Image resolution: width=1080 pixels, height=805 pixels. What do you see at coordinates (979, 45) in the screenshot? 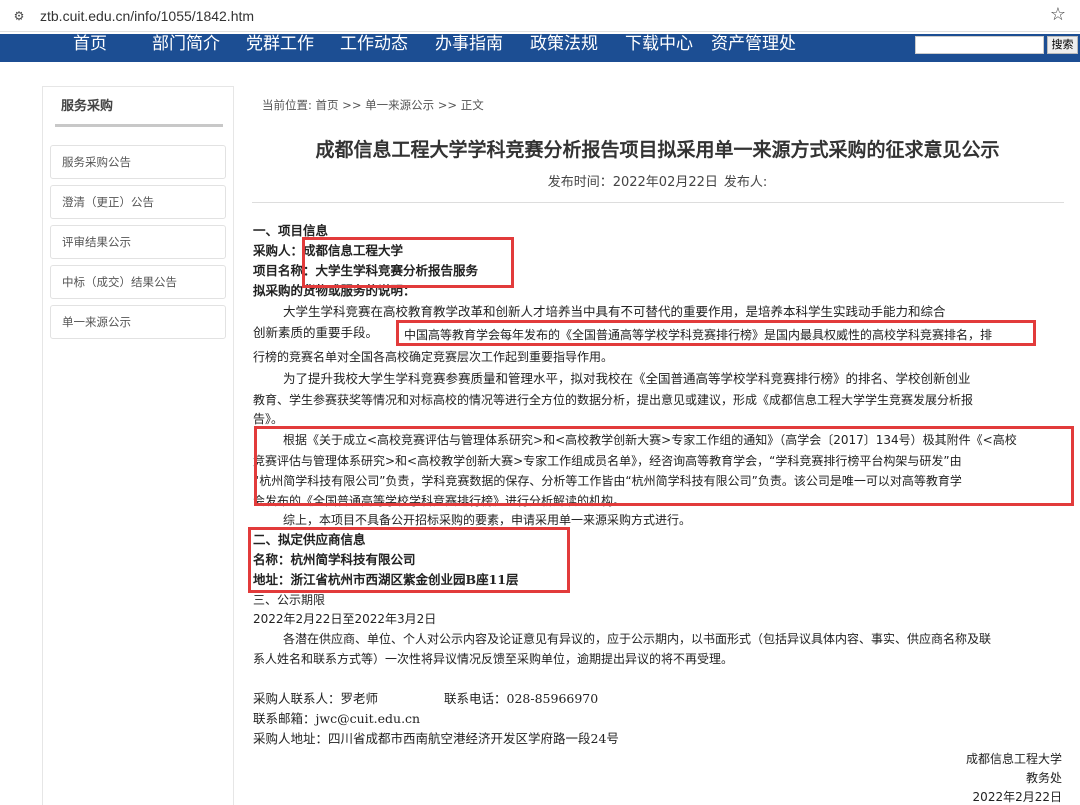
I see `search-input` at bounding box center [979, 45].